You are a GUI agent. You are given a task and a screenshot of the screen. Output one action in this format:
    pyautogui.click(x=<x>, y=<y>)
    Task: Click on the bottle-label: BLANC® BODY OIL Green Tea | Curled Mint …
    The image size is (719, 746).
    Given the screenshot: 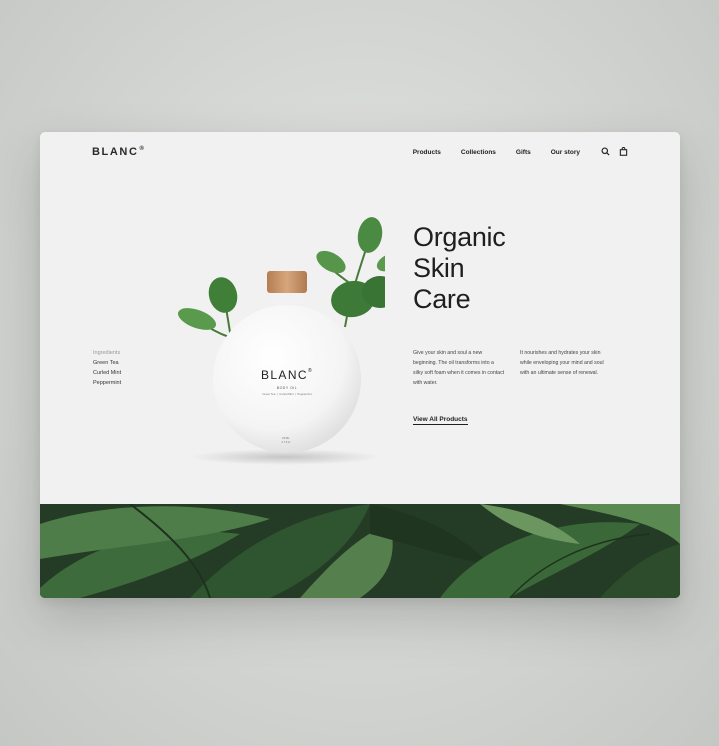 What is the action you would take?
    pyautogui.click(x=287, y=382)
    